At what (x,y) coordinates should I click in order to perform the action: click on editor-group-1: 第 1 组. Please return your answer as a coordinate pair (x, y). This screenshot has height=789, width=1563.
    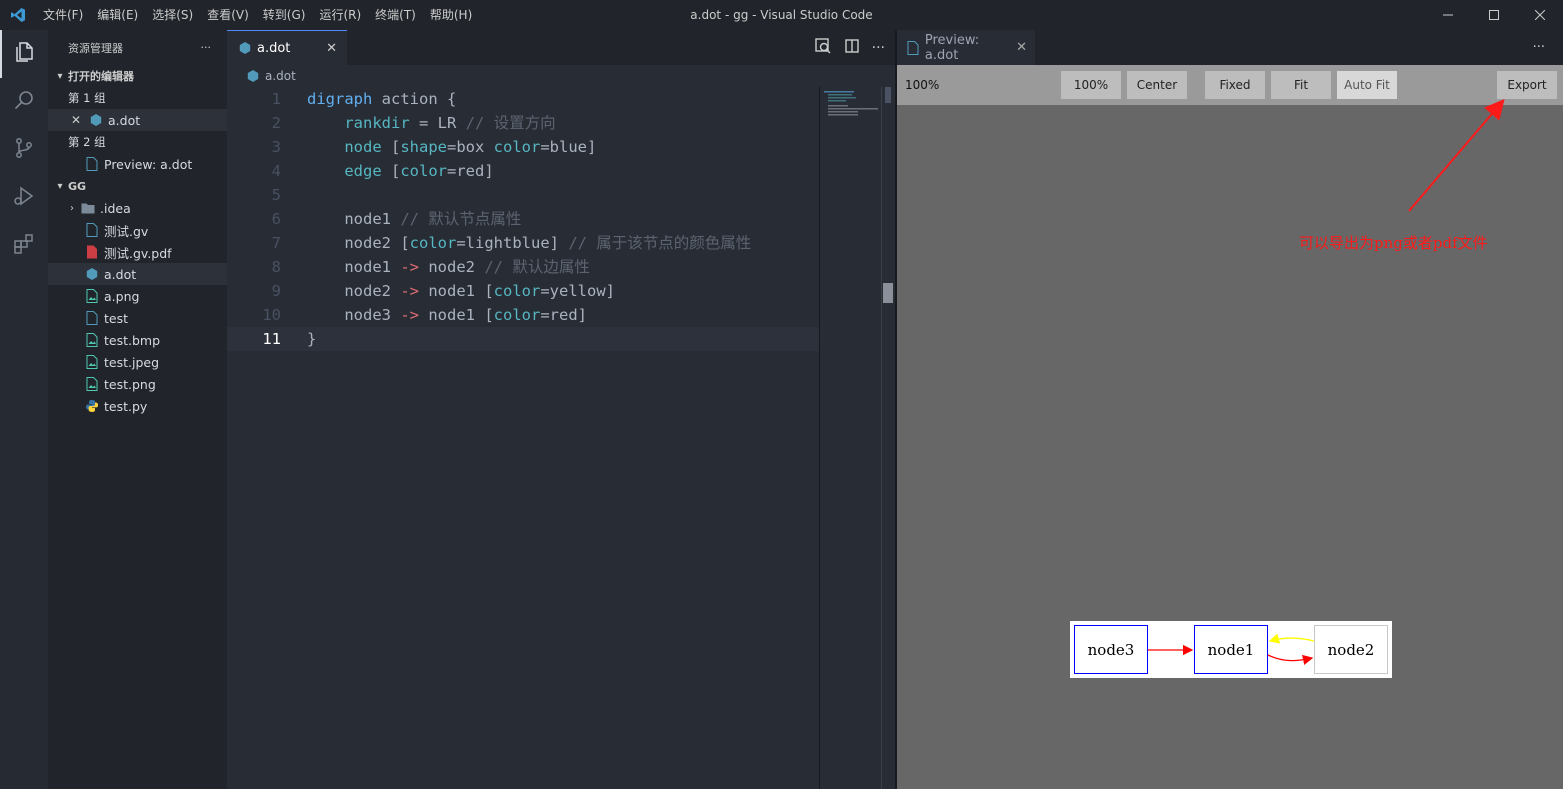
    Looking at the image, I should click on (137, 98).